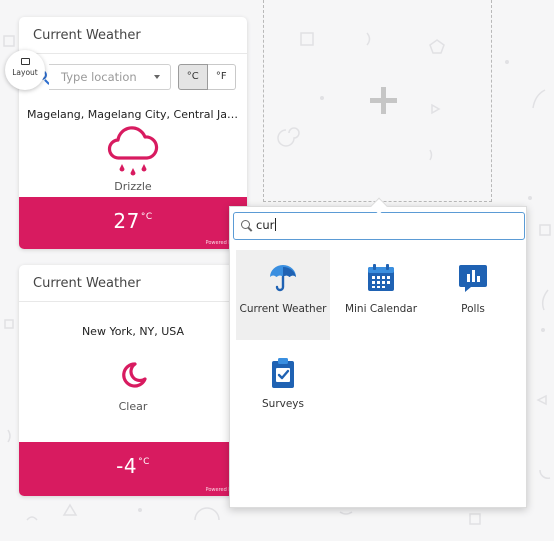 The width and height of the screenshot is (554, 541). What do you see at coordinates (99, 77) in the screenshot?
I see `location-placeholder: Type location` at bounding box center [99, 77].